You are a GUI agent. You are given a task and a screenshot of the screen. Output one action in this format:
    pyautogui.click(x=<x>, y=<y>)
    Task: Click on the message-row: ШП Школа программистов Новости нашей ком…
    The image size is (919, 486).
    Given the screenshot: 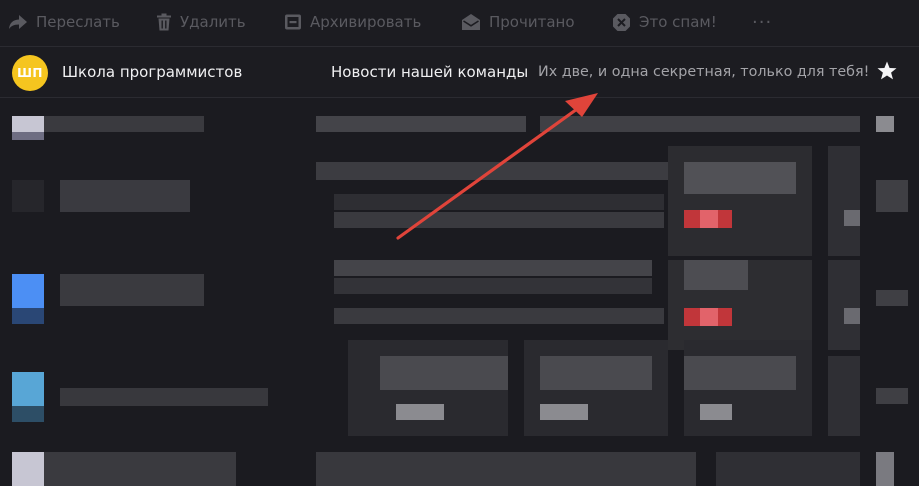 What is the action you would take?
    pyautogui.click(x=459, y=72)
    